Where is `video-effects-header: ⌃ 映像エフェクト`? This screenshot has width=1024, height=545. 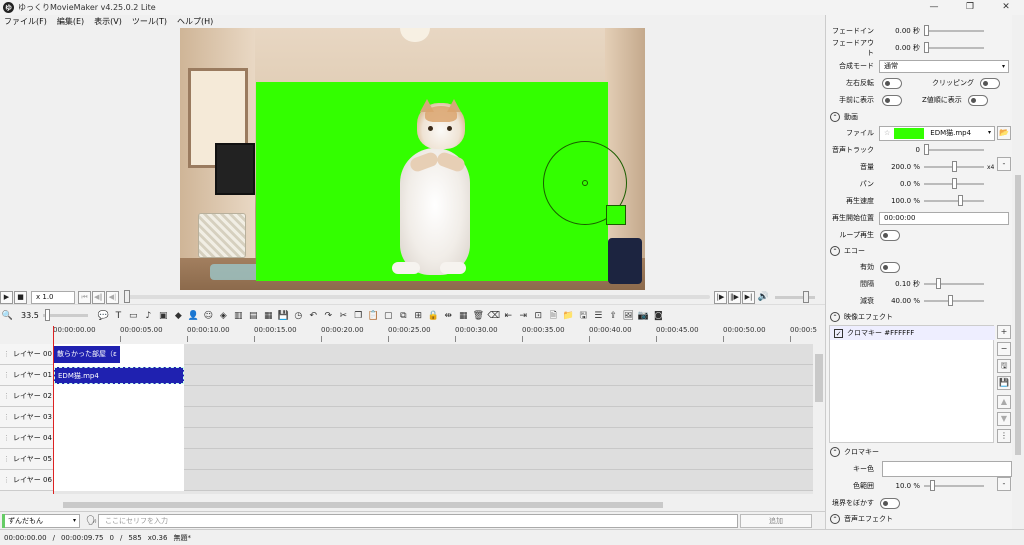 video-effects-header: ⌃ 映像エフェクト is located at coordinates (925, 317).